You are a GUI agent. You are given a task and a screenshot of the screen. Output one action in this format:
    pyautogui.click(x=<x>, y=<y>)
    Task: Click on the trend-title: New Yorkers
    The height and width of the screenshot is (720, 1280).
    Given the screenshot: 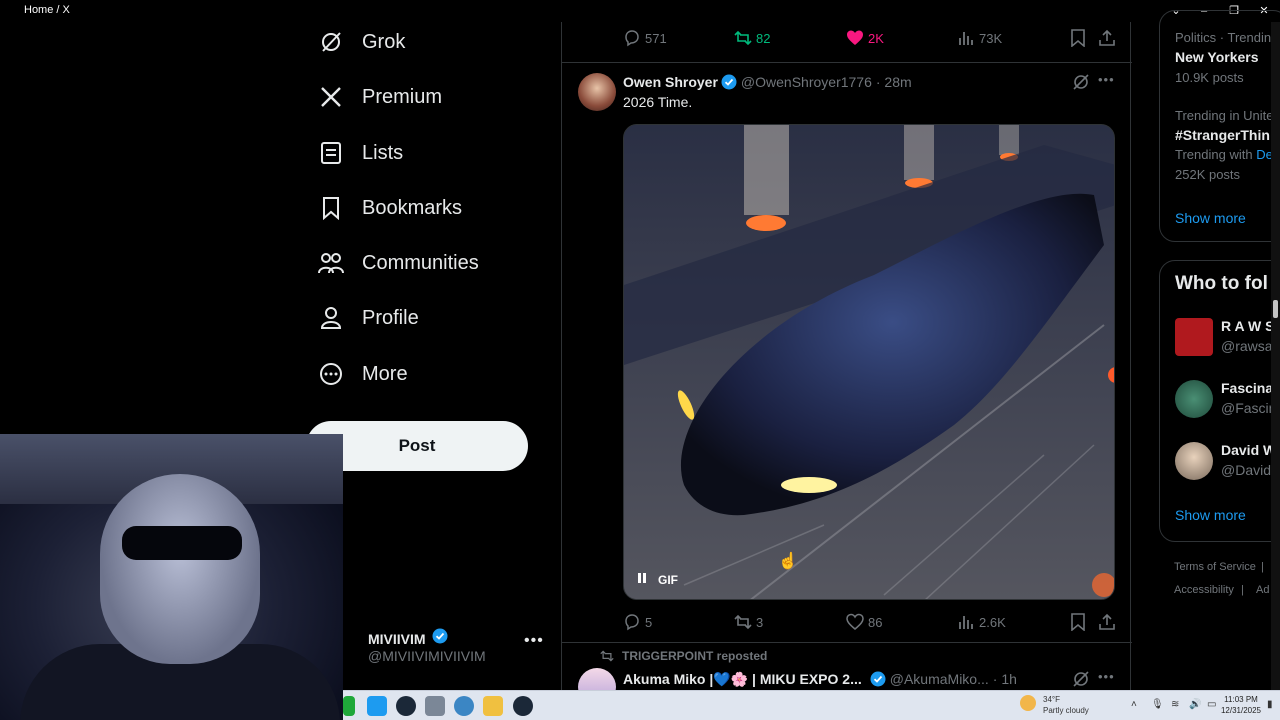 What is the action you would take?
    pyautogui.click(x=1217, y=57)
    